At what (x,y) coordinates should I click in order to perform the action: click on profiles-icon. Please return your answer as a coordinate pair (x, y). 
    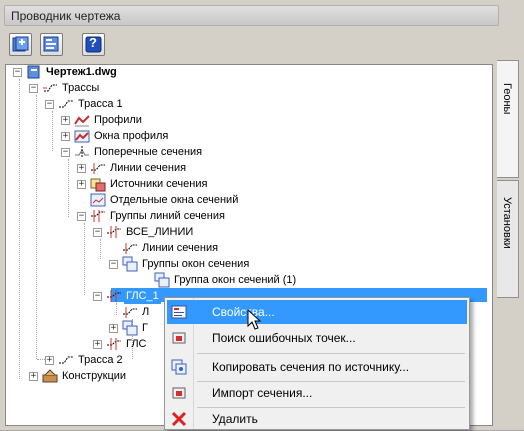
    Looking at the image, I should click on (82, 121).